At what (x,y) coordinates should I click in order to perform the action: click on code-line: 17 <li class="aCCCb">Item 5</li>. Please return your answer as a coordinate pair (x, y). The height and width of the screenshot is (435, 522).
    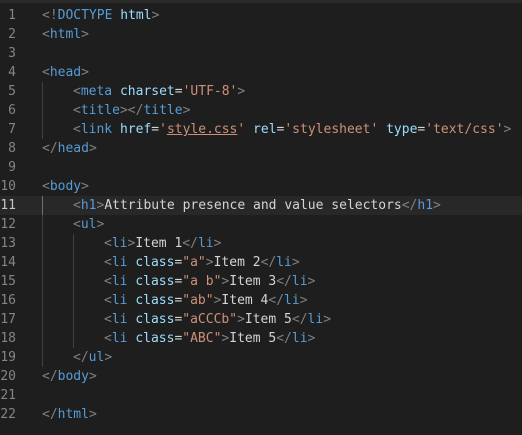
    Looking at the image, I should click on (261, 319).